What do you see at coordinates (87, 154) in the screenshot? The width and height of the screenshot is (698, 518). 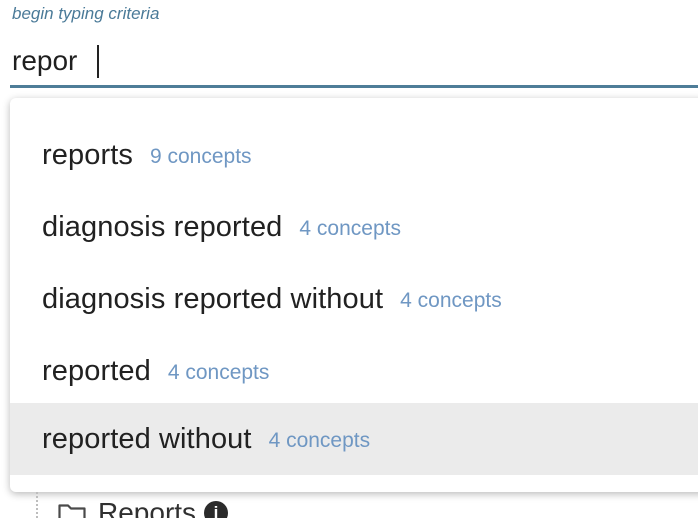 I see `suggestion-text: reports` at bounding box center [87, 154].